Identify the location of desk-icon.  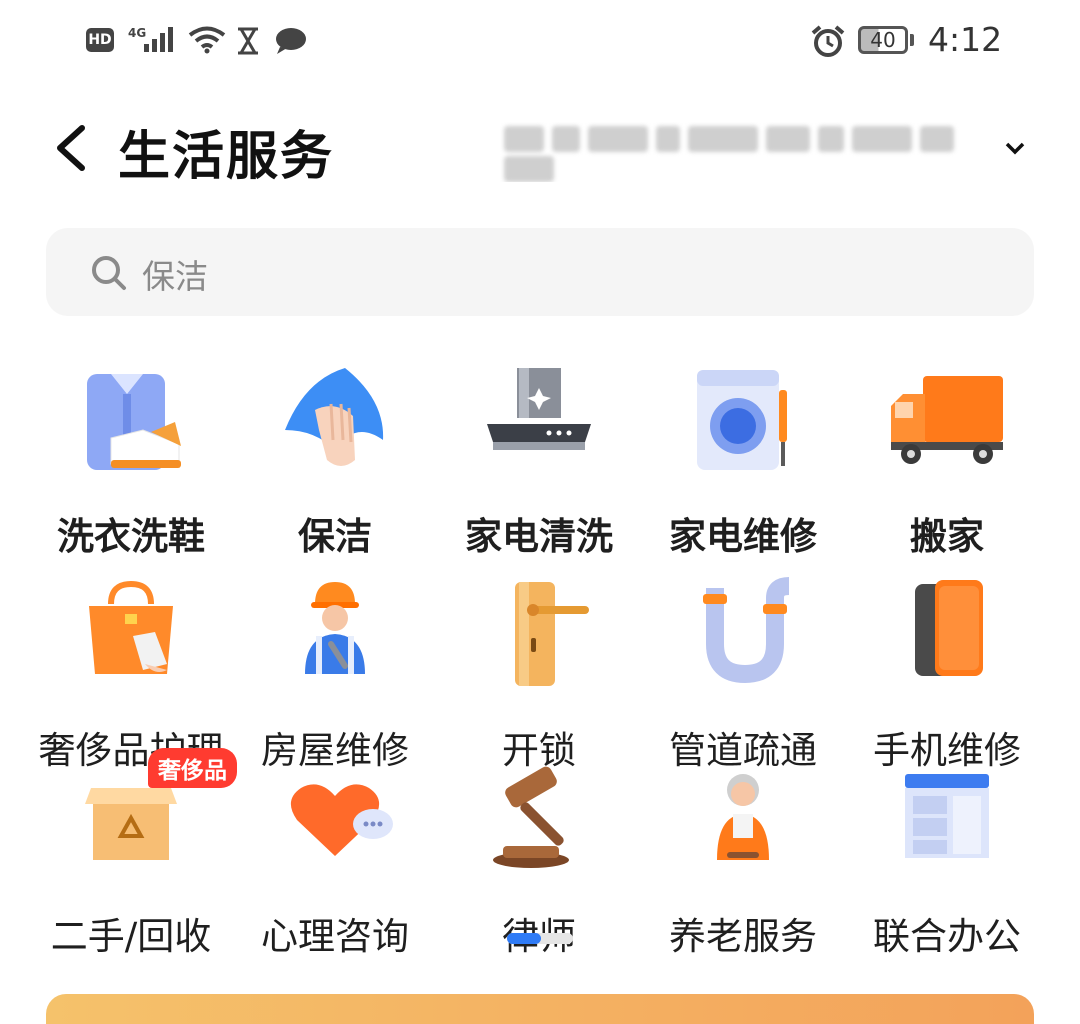
(947, 816).